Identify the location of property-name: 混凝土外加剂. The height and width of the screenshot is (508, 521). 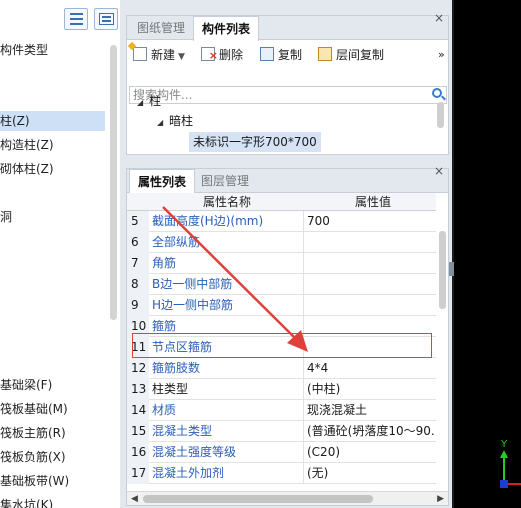
(226, 473).